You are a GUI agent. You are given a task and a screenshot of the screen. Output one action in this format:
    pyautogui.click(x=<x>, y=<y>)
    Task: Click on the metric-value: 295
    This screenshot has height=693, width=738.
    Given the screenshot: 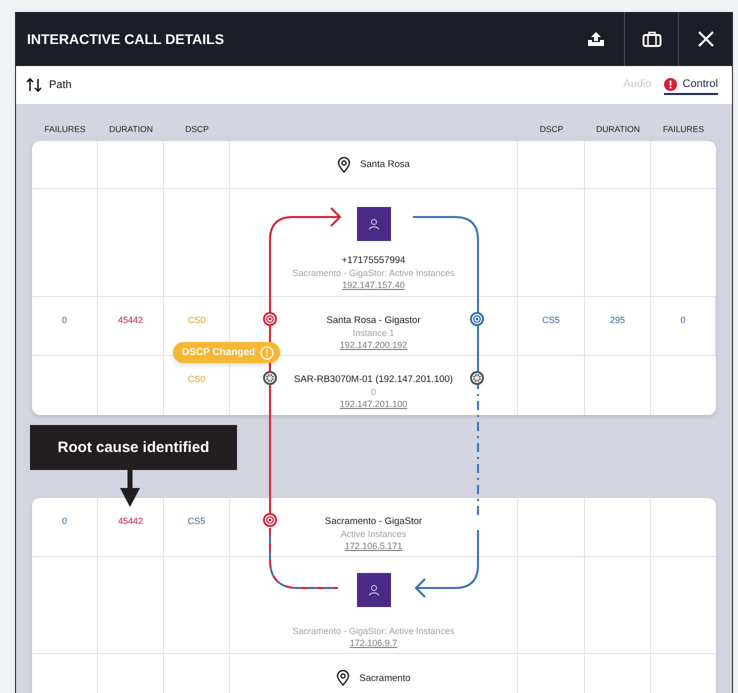 What is the action you would take?
    pyautogui.click(x=618, y=320)
    